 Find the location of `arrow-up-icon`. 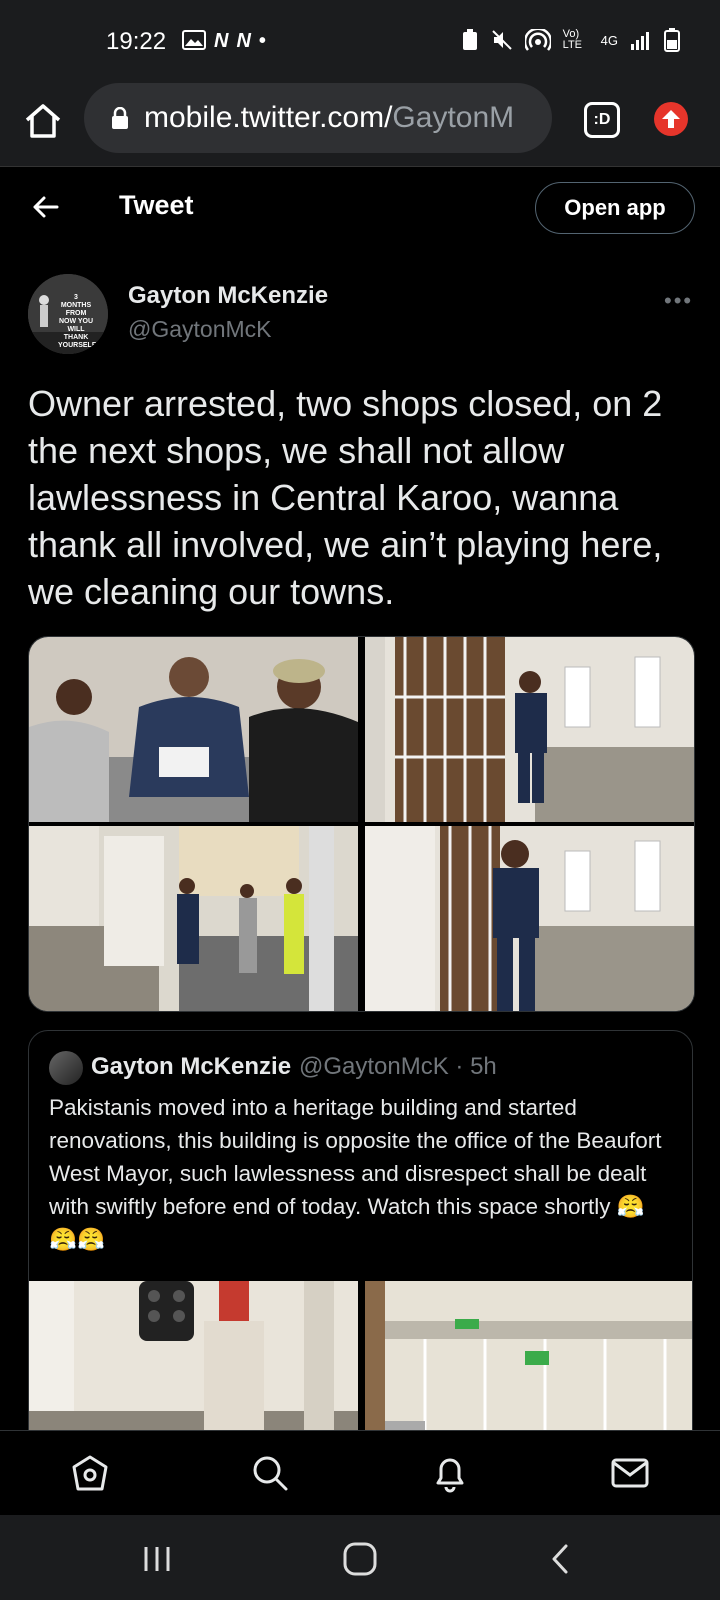

arrow-up-icon is located at coordinates (671, 119).